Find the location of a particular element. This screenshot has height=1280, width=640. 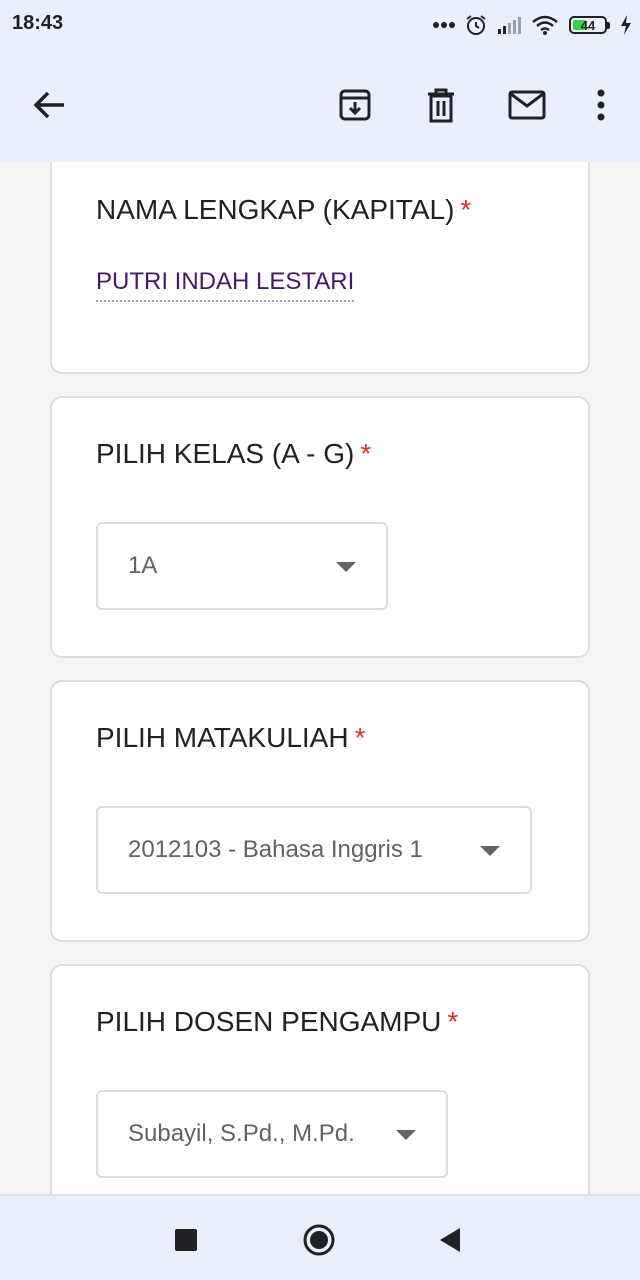

dosen-dropdown: Subayil, S.Pd., M.Pd. is located at coordinates (272, 1134).